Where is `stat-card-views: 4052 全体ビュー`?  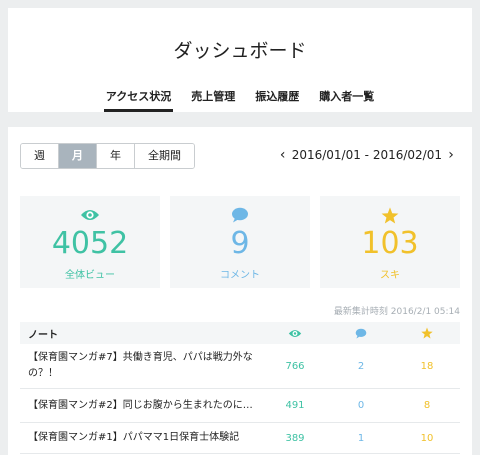 stat-card-views: 4052 全体ビュー is located at coordinates (90, 242).